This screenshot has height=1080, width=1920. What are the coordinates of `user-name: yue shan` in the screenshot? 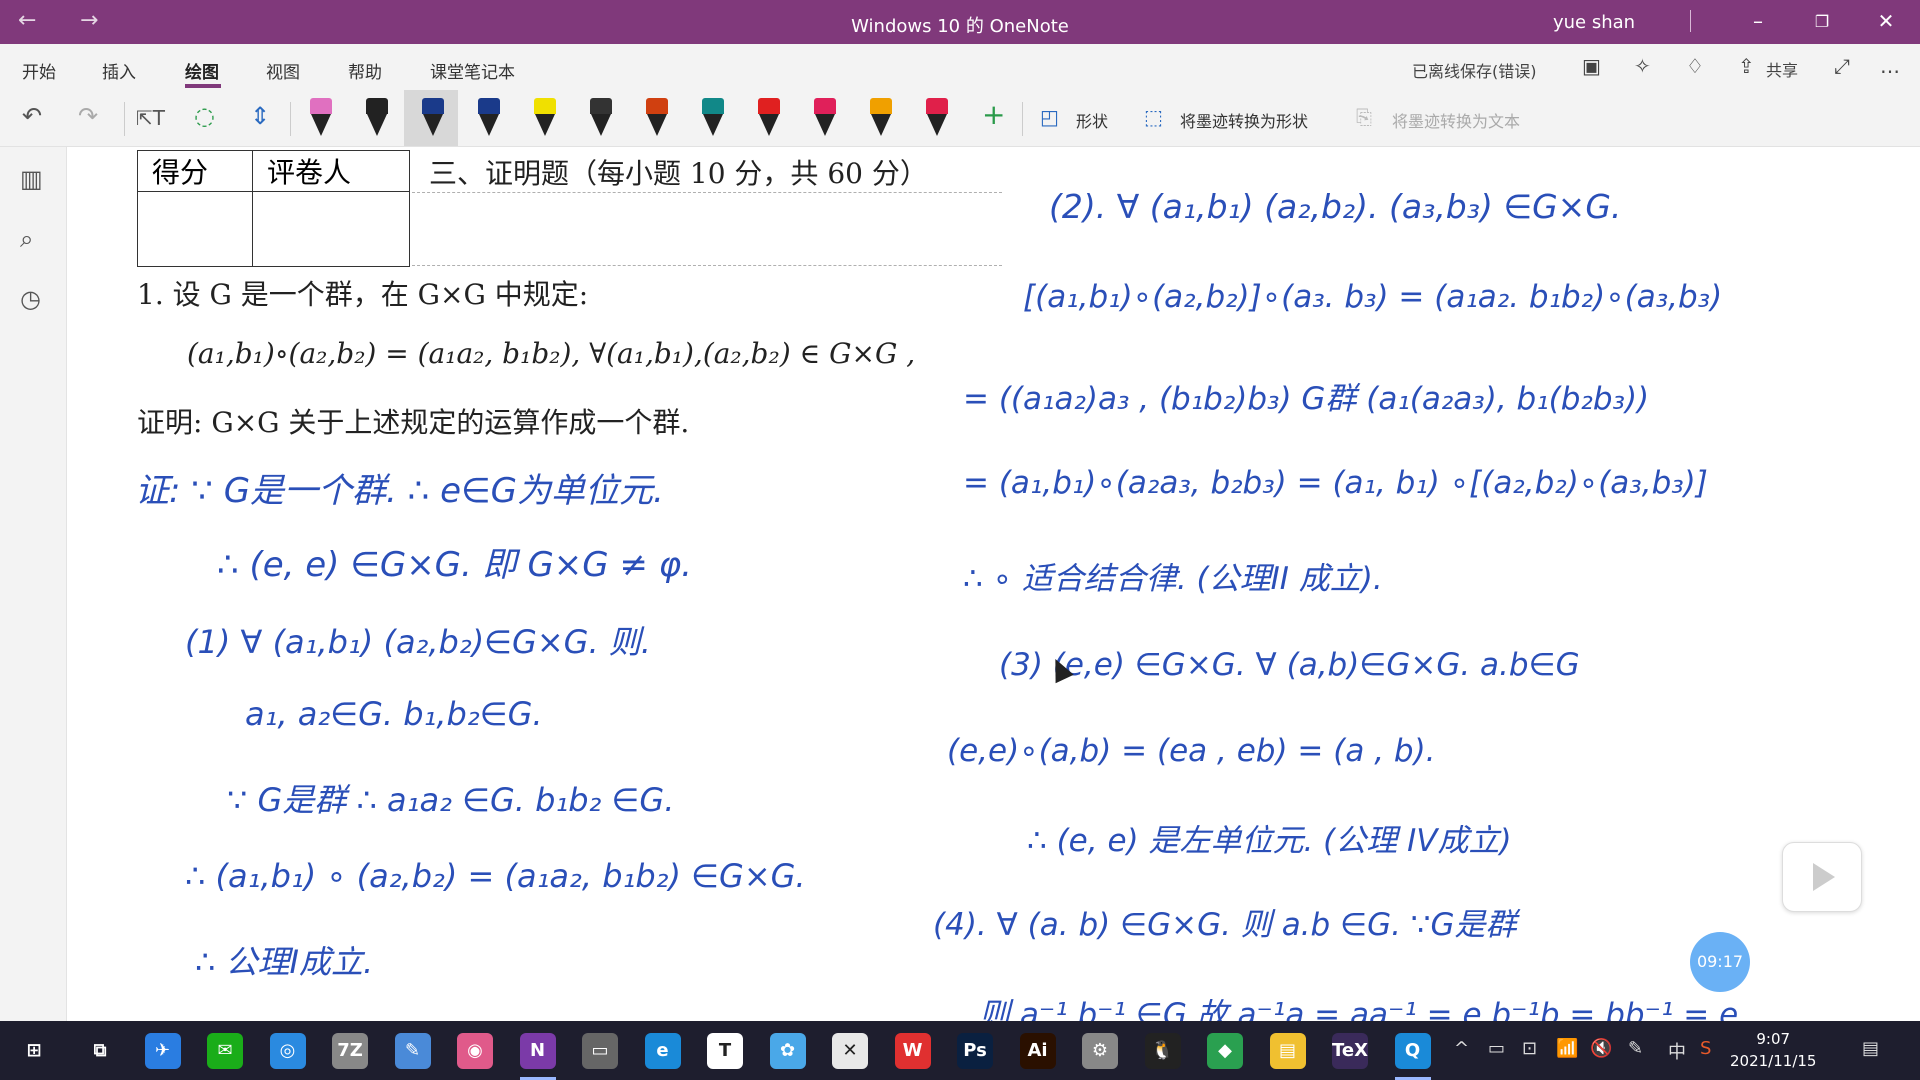 It's located at (1594, 22).